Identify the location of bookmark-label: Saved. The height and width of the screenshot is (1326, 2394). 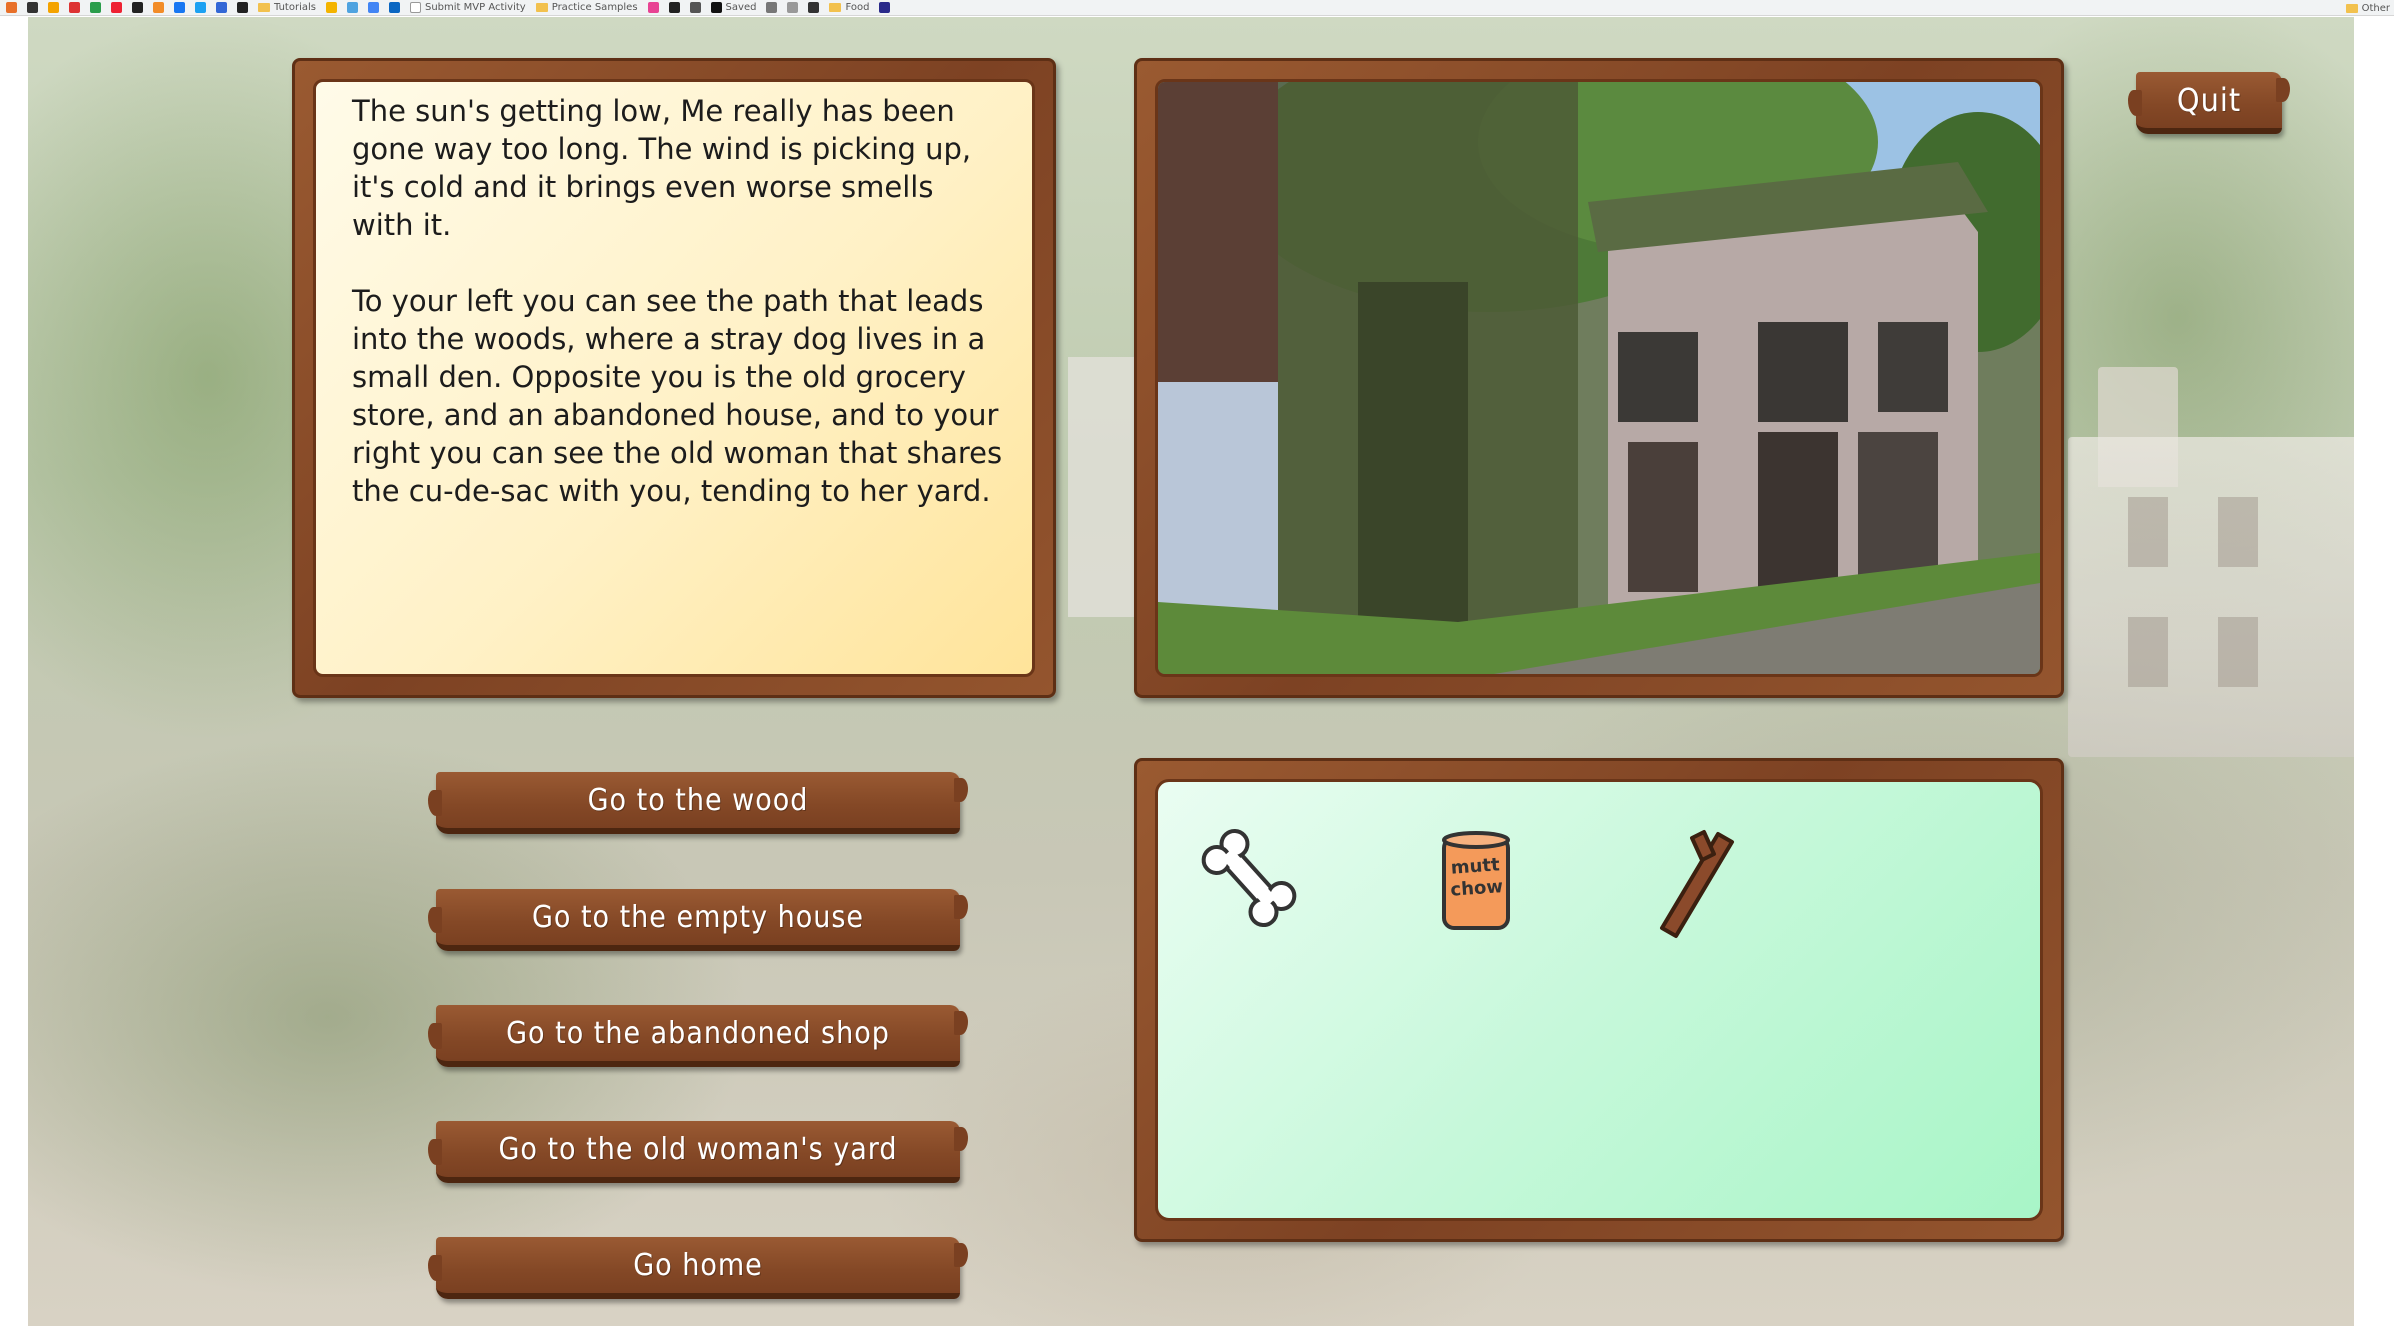
(741, 7).